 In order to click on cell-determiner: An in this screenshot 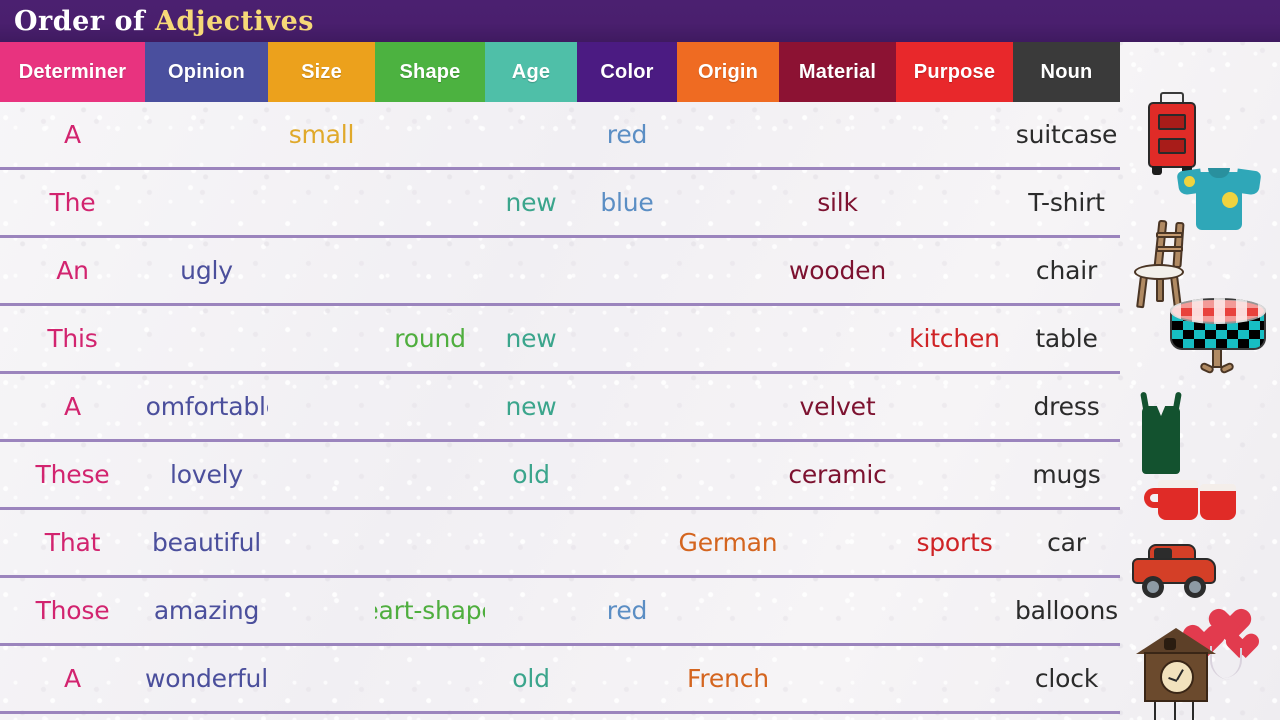, I will do `click(72, 270)`.